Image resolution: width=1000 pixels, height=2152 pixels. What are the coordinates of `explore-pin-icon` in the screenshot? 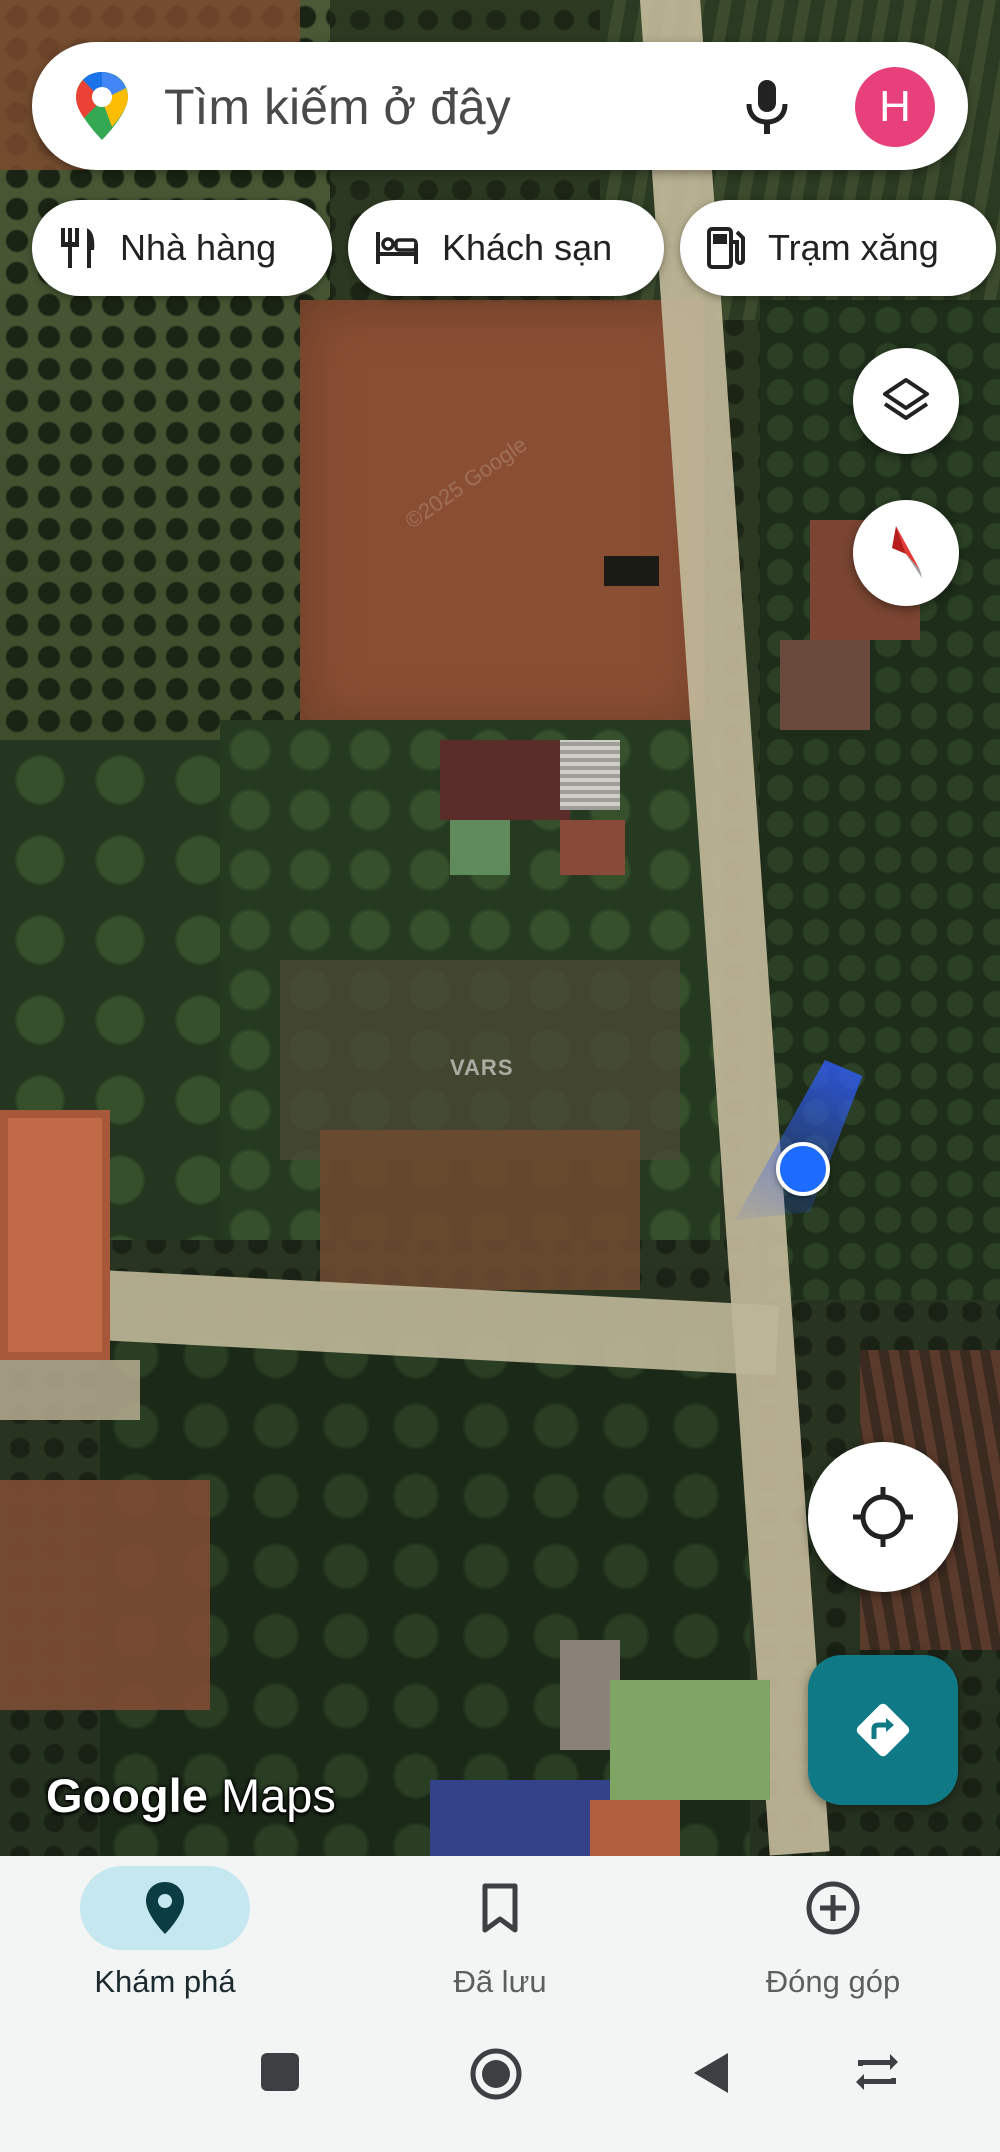 It's located at (165, 1908).